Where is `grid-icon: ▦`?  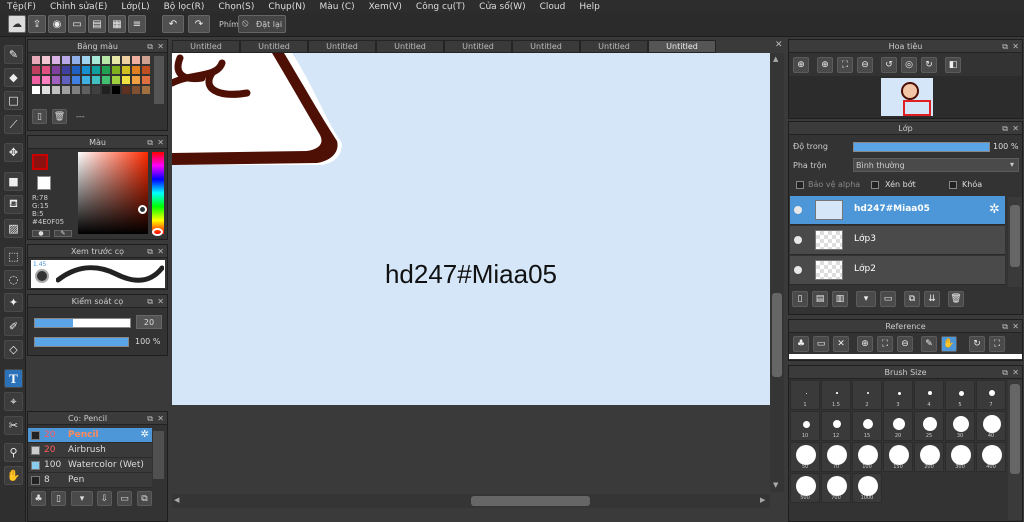
grid-icon: ▦ is located at coordinates (117, 24).